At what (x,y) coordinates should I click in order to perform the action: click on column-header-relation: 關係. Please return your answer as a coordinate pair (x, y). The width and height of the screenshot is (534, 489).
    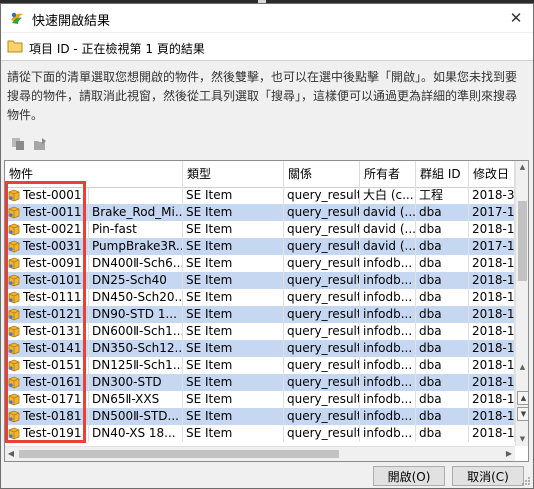
    Looking at the image, I should click on (322, 174).